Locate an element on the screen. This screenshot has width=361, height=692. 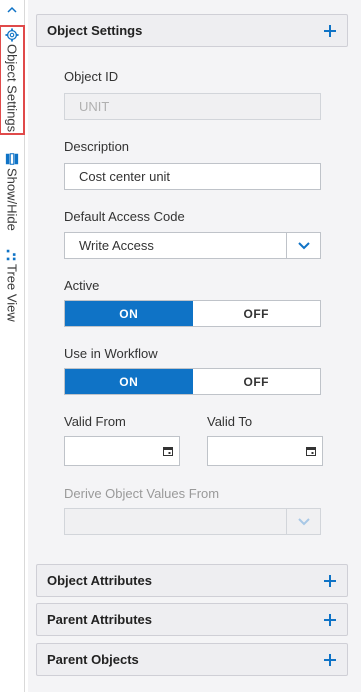
side-rail: Object Settings Show/Hide Tree View is located at coordinates (12, 346).